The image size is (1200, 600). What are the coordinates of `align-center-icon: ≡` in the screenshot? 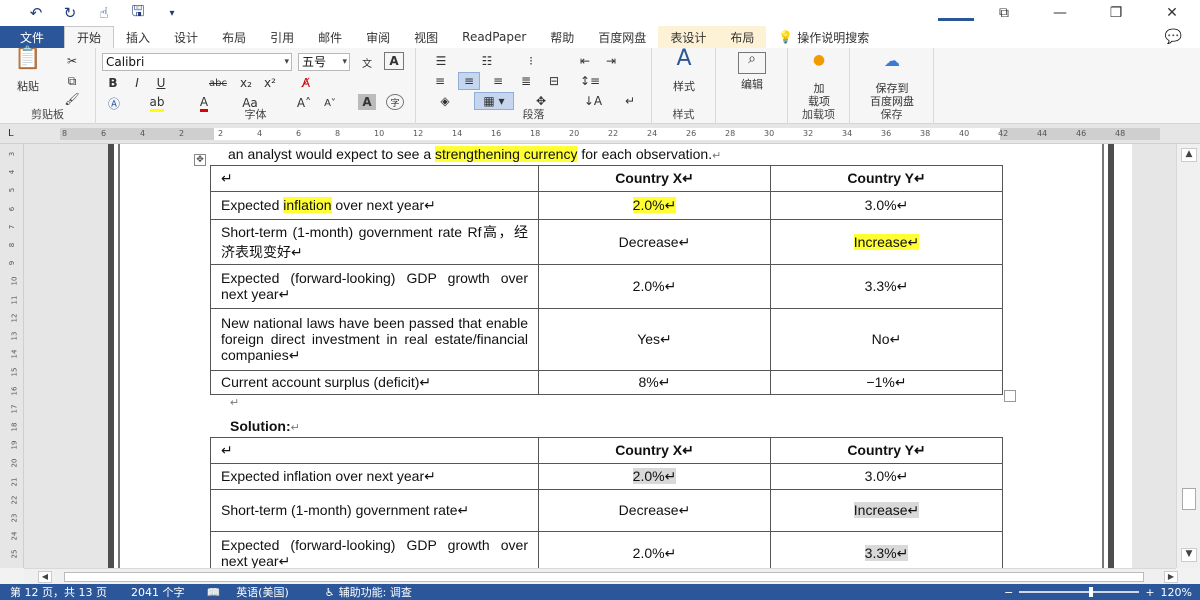 It's located at (469, 81).